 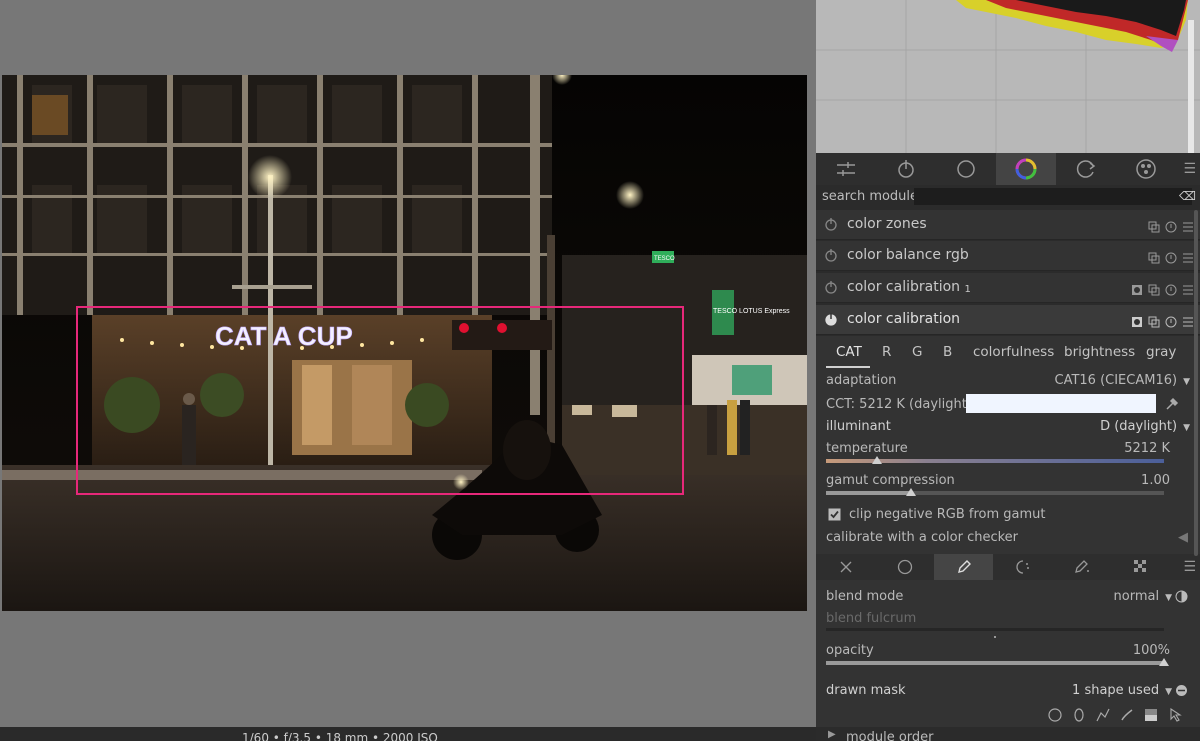 I want to click on checker-label: calibrate with a color checker, so click(x=922, y=537).